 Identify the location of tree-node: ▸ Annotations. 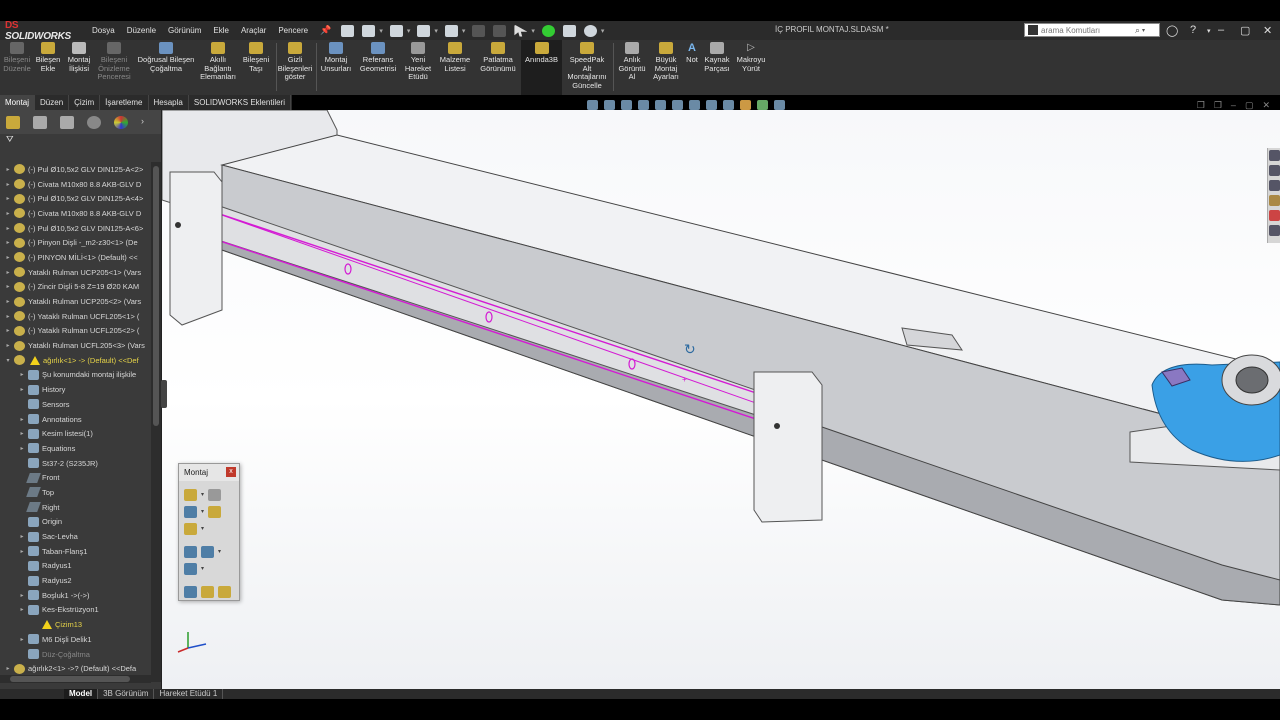
(75, 419).